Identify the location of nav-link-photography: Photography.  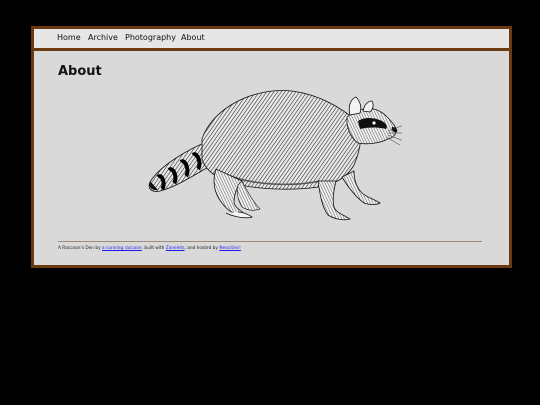
(150, 38).